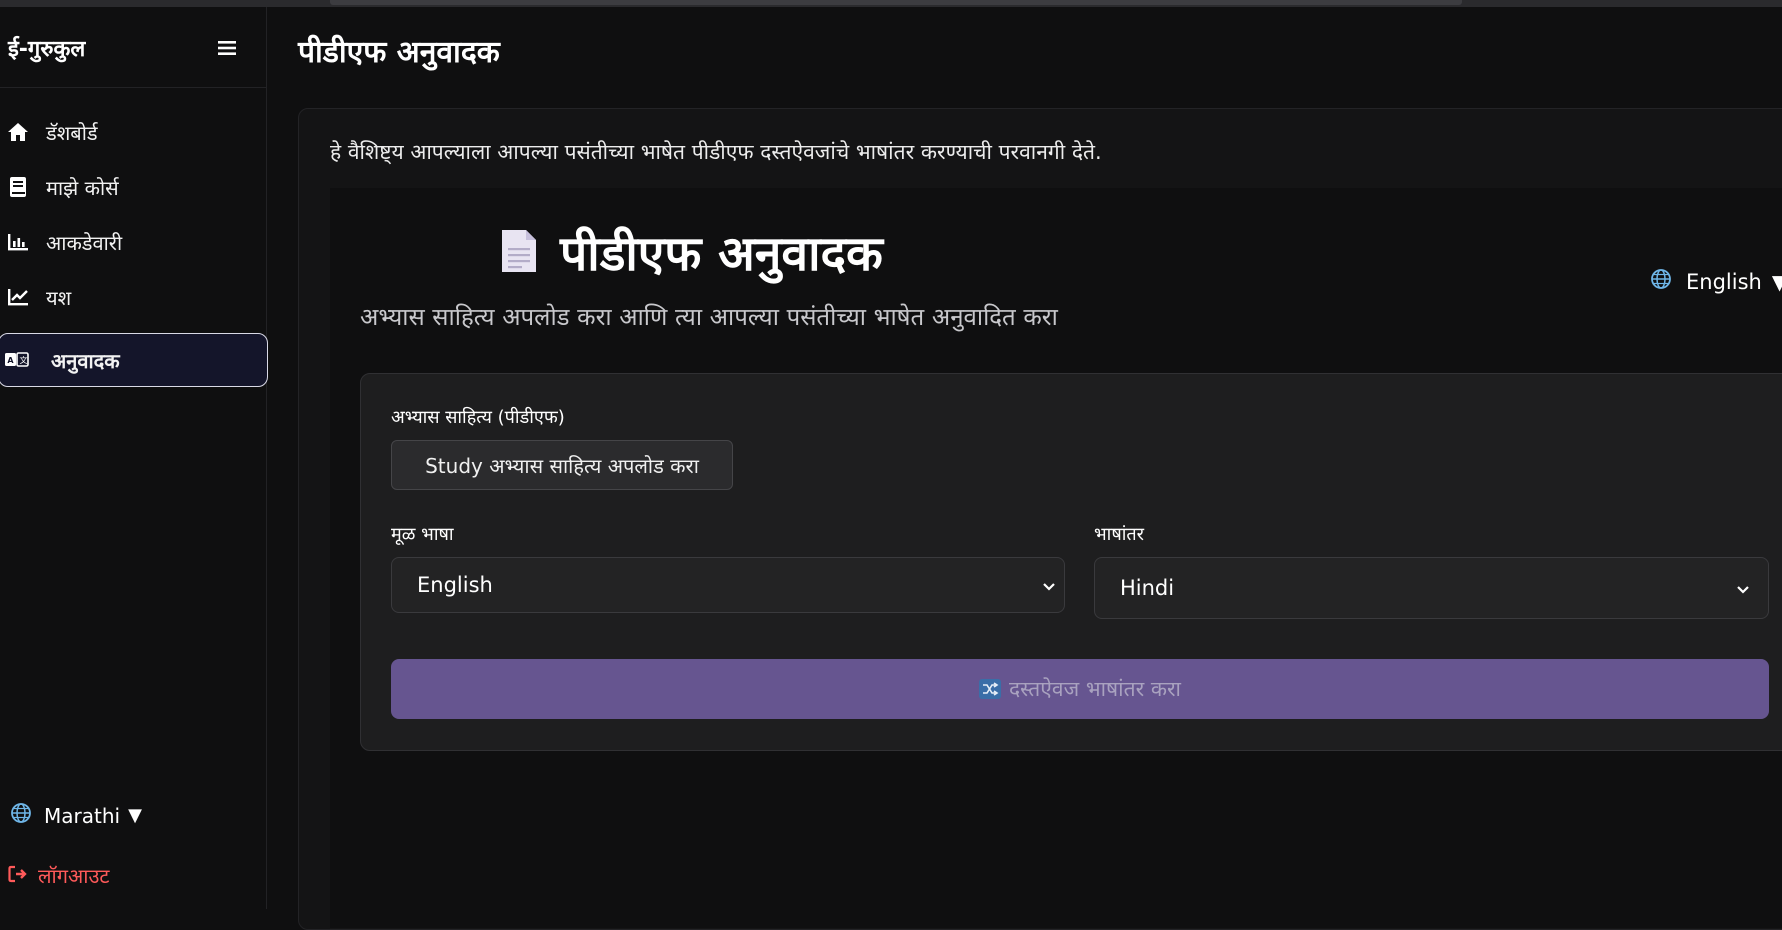 The width and height of the screenshot is (1782, 930). What do you see at coordinates (1724, 281) in the screenshot?
I see `language-switcher-label: English` at bounding box center [1724, 281].